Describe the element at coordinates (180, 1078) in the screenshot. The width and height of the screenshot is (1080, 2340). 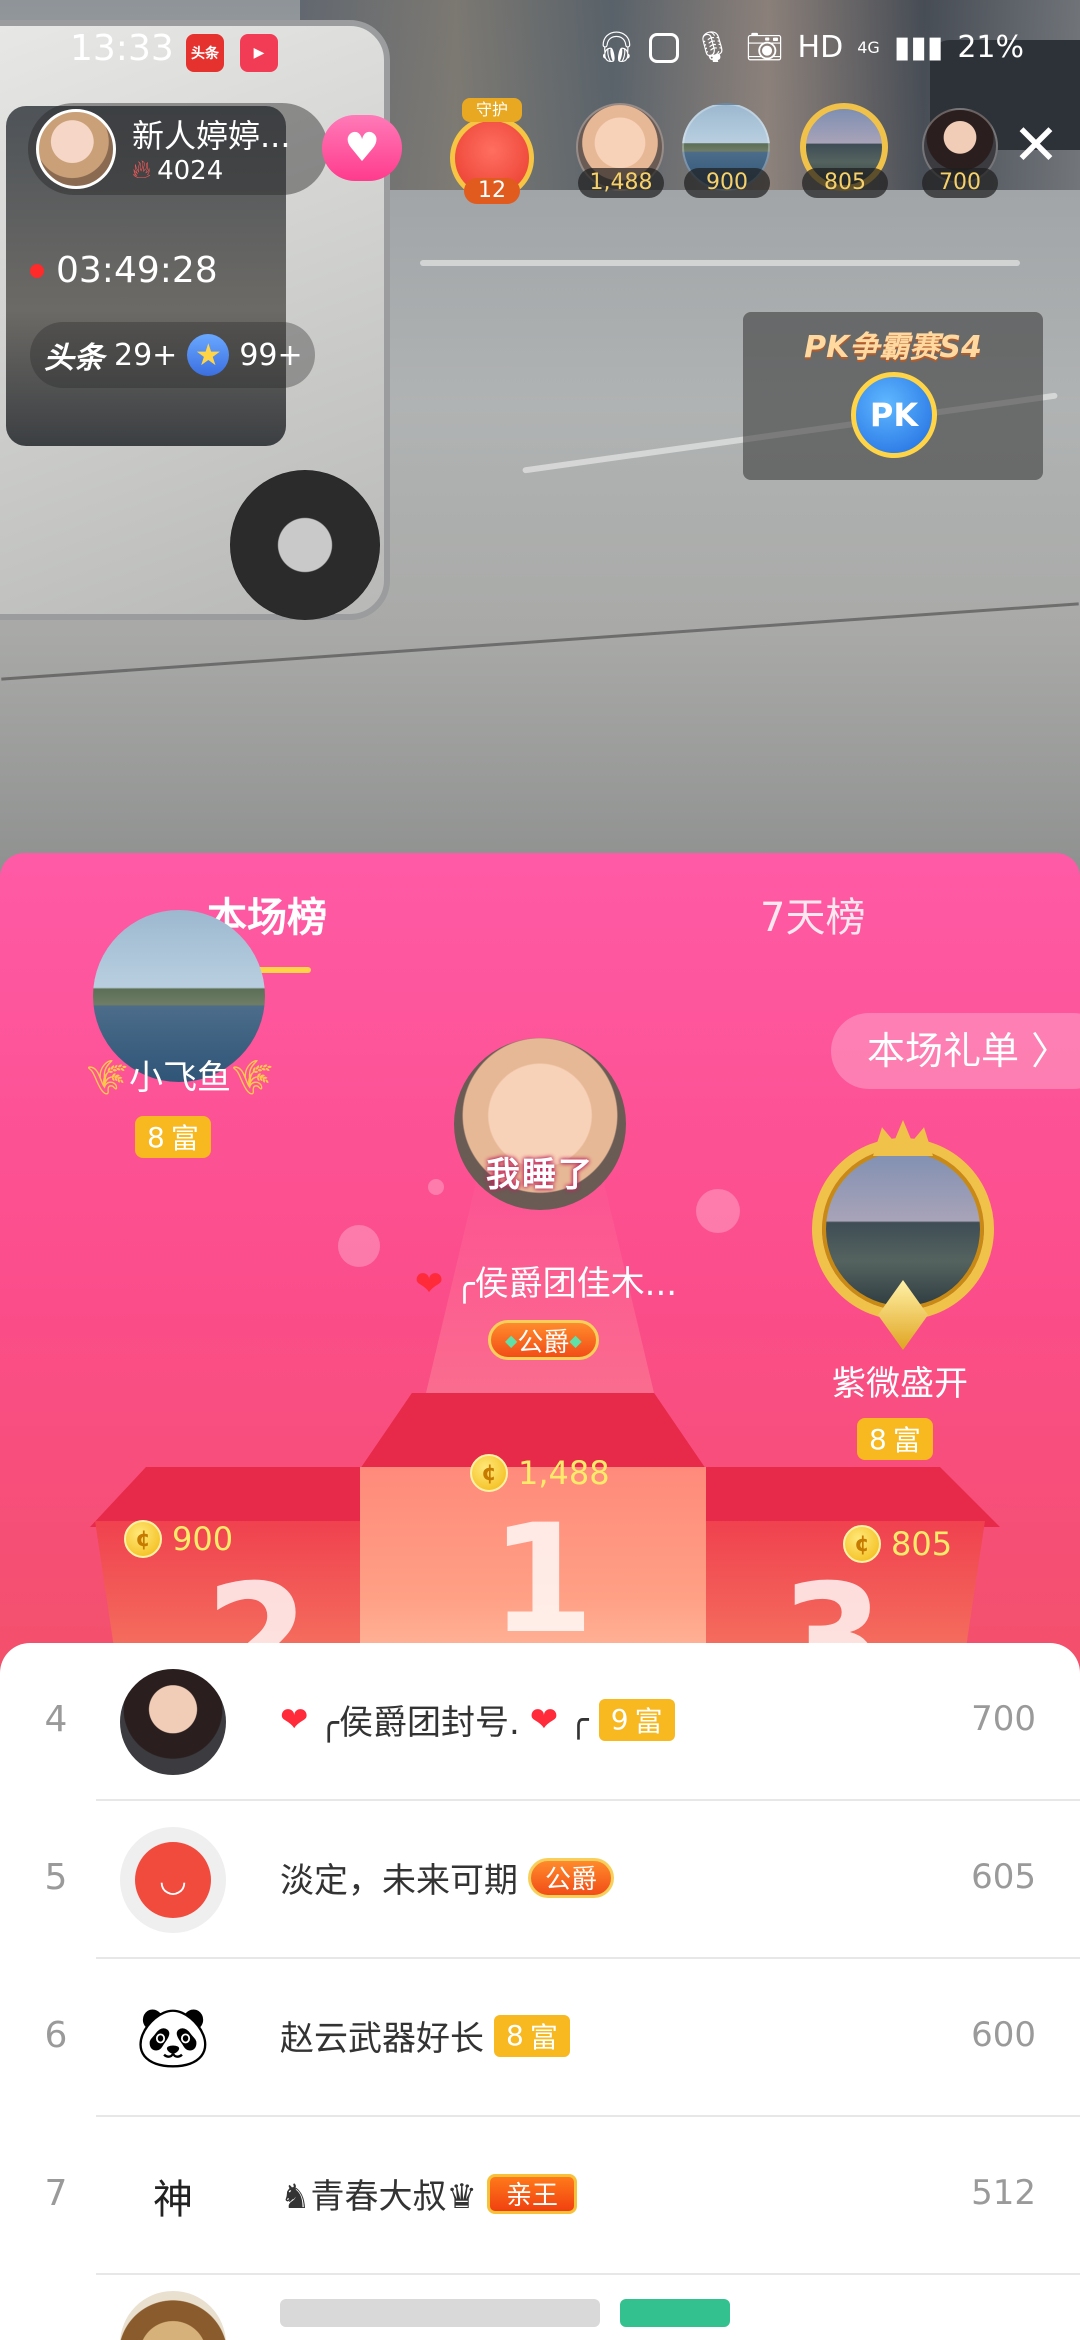
I see `second-place-name-text: 小飞鱼` at that location.